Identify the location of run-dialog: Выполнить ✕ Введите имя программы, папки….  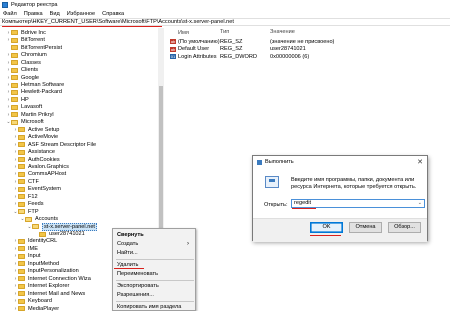
(340, 198).